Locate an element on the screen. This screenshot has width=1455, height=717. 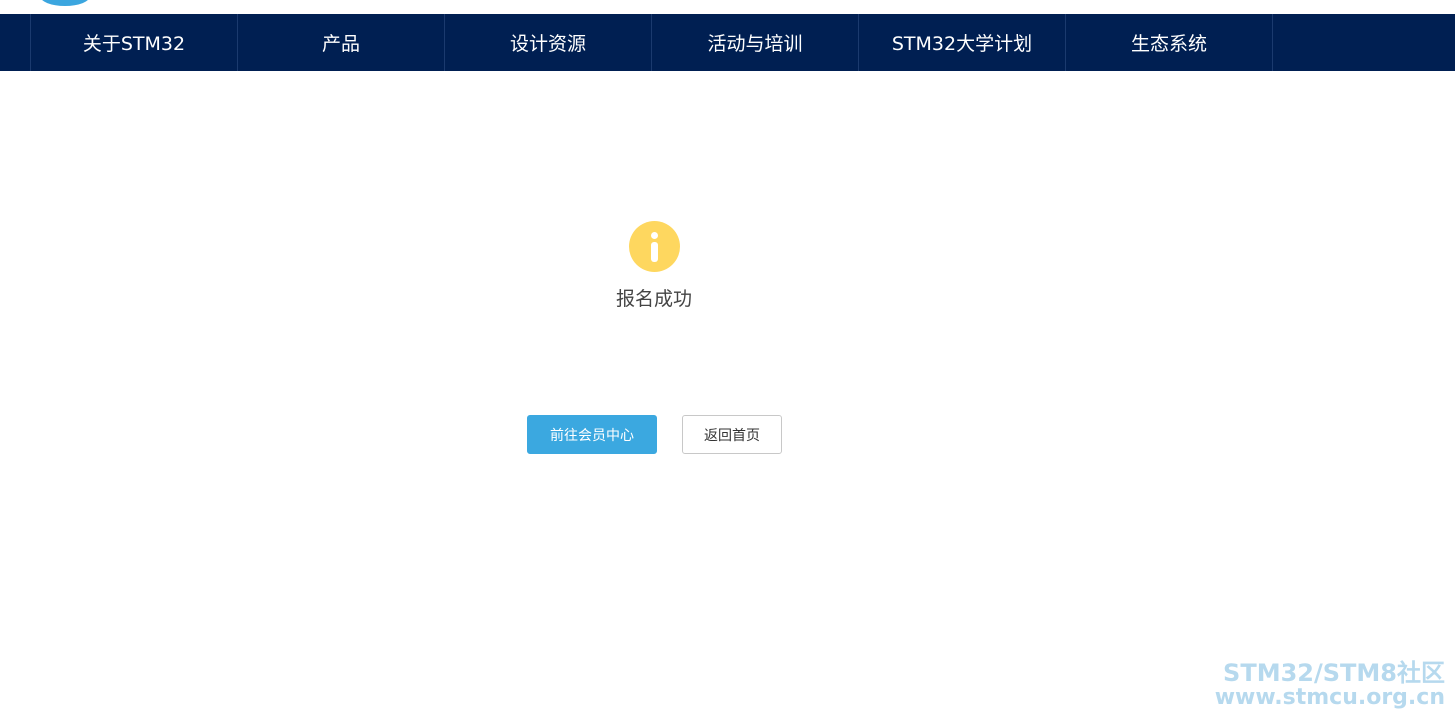
info-icon-dot is located at coordinates (654, 235).